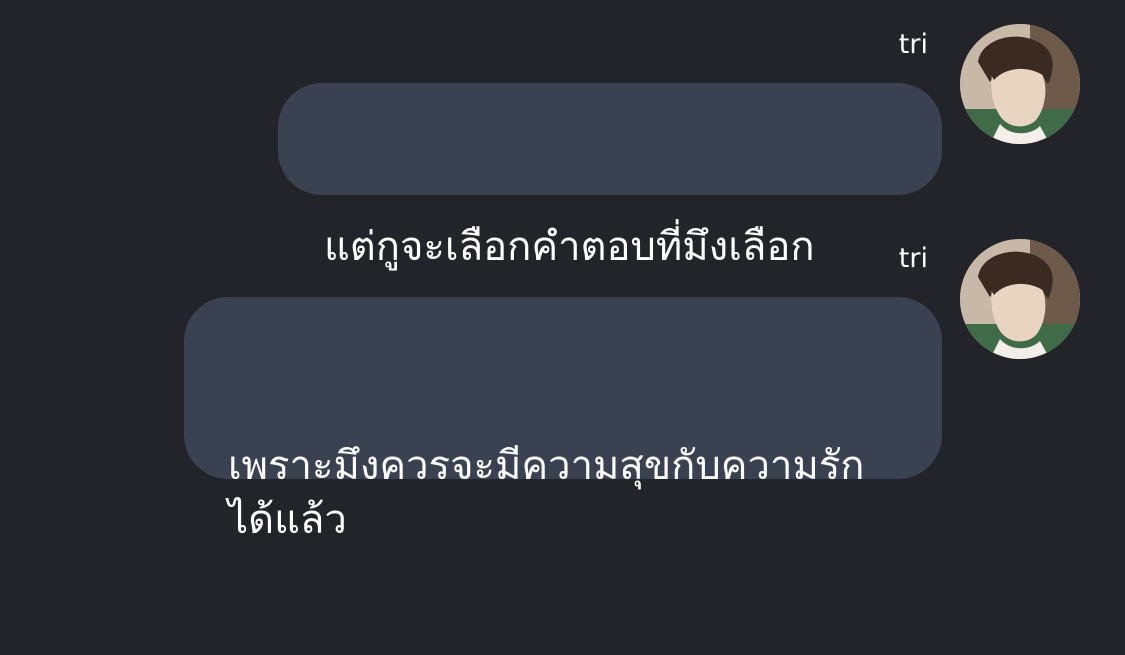 The height and width of the screenshot is (655, 1125). I want to click on sender-name: tri, so click(913, 258).